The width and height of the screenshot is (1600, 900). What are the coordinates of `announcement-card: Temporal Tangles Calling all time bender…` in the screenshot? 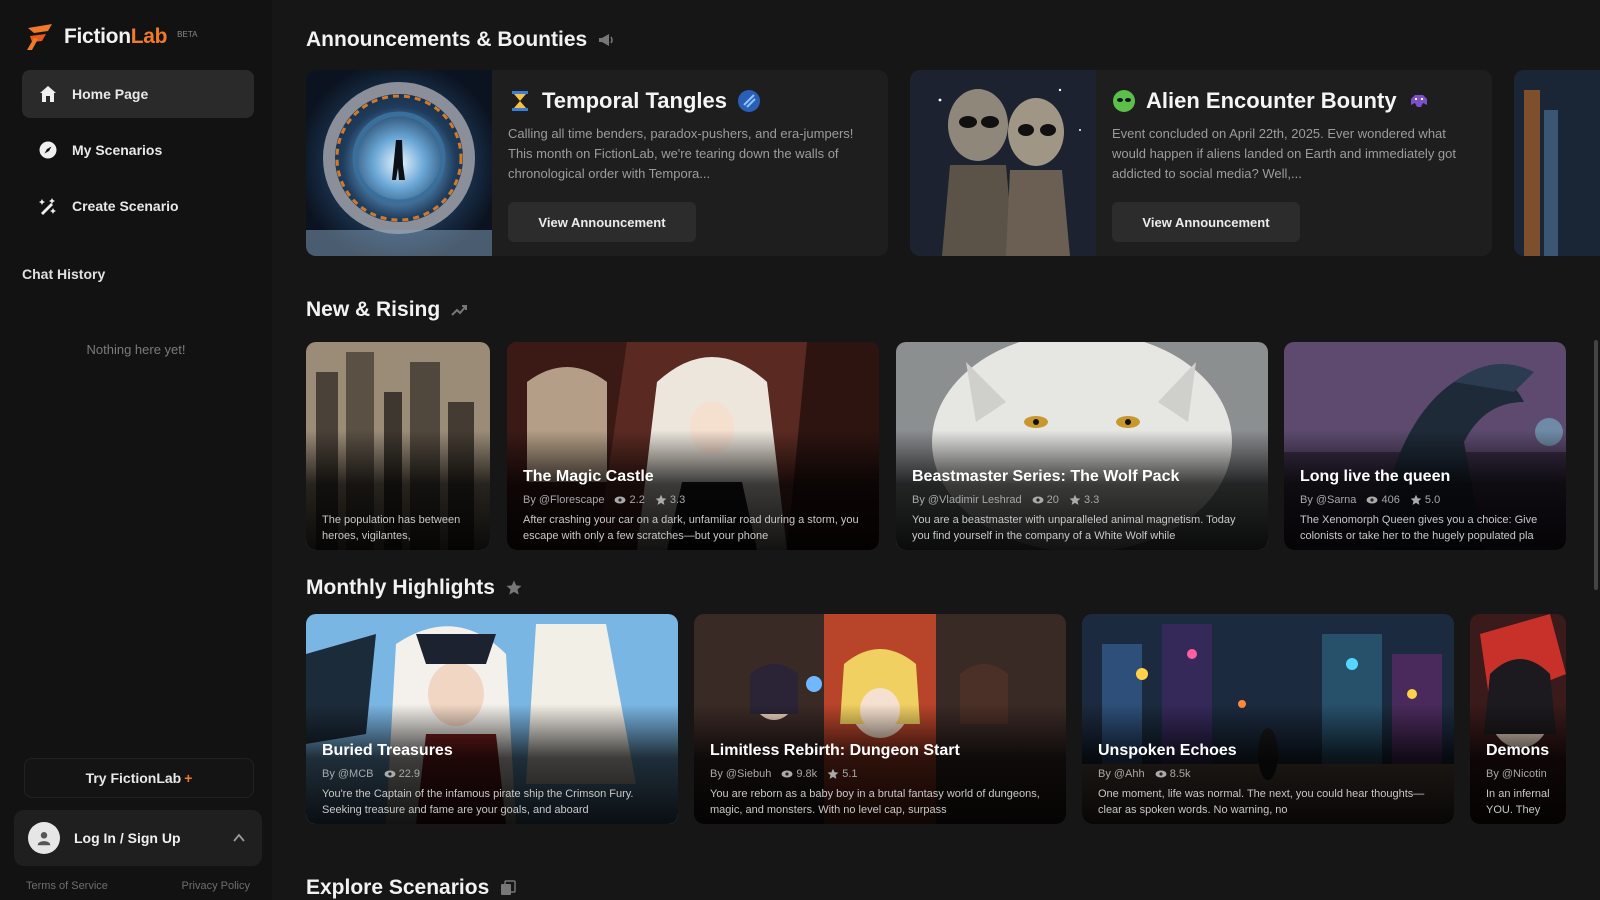 It's located at (597, 163).